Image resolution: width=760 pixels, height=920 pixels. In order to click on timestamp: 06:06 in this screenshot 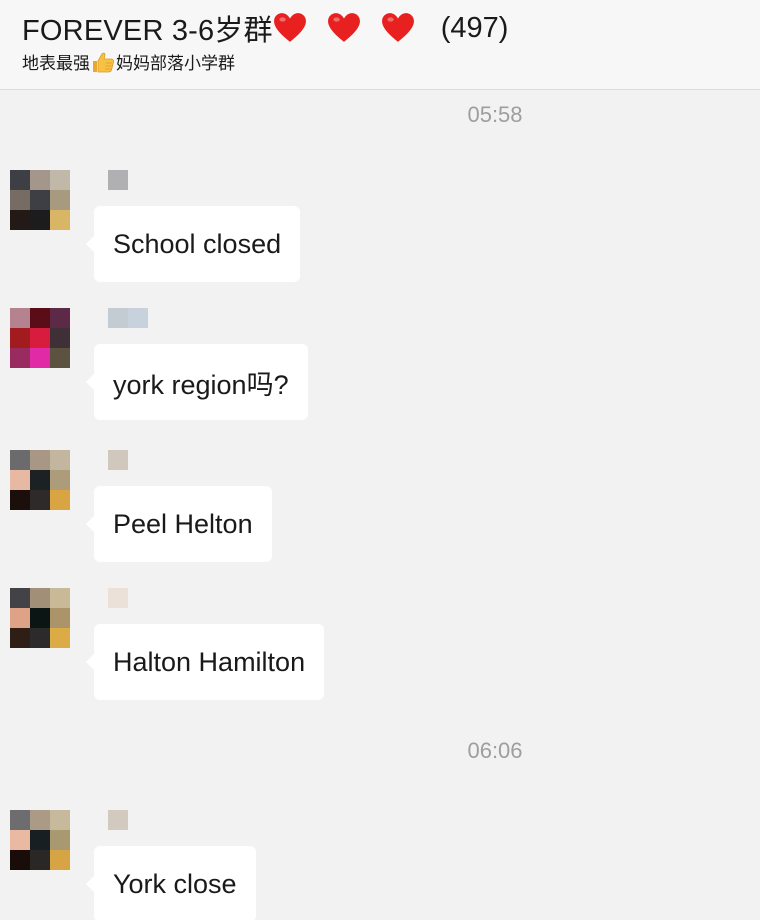, I will do `click(495, 750)`.